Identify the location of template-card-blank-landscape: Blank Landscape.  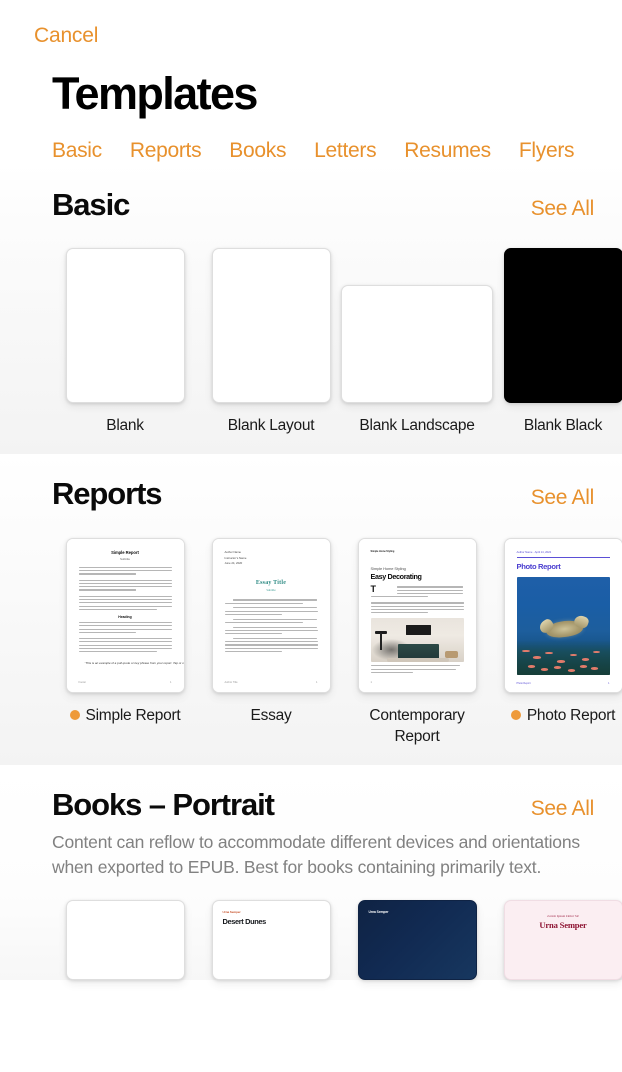
(417, 342).